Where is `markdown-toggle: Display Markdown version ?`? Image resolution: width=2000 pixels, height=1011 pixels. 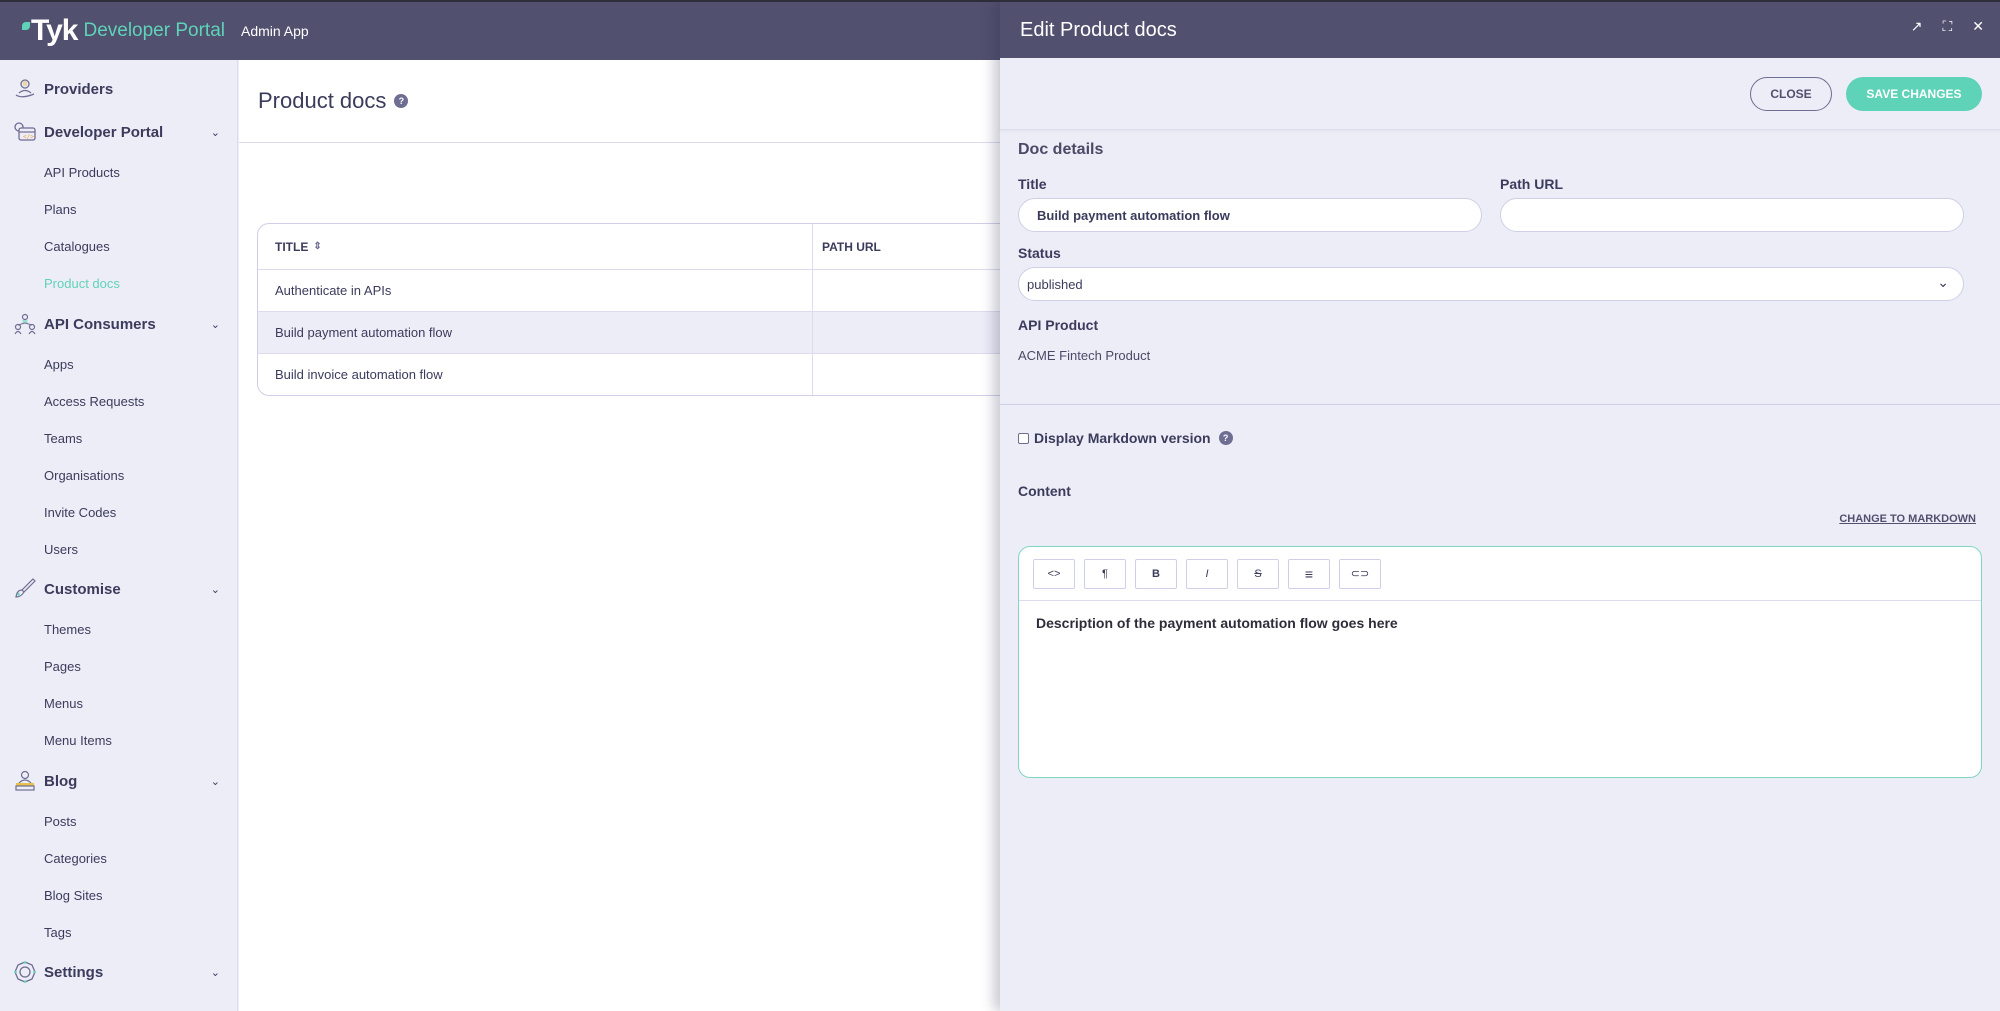 markdown-toggle: Display Markdown version ? is located at coordinates (1125, 438).